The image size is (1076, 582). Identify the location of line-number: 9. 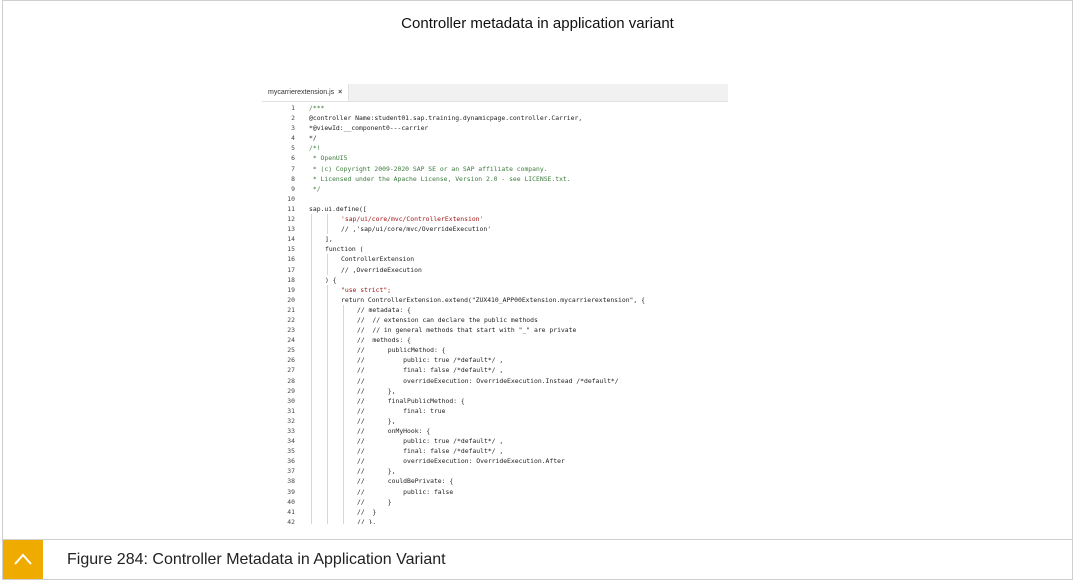
(293, 188).